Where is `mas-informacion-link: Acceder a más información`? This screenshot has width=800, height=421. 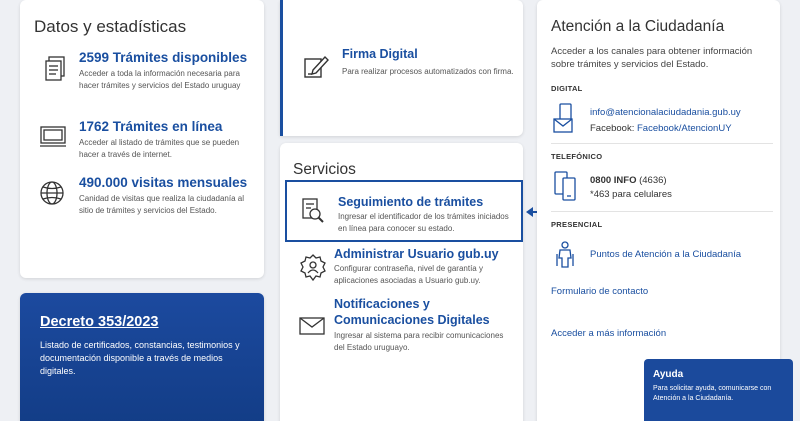
mas-informacion-link: Acceder a más información is located at coordinates (608, 333).